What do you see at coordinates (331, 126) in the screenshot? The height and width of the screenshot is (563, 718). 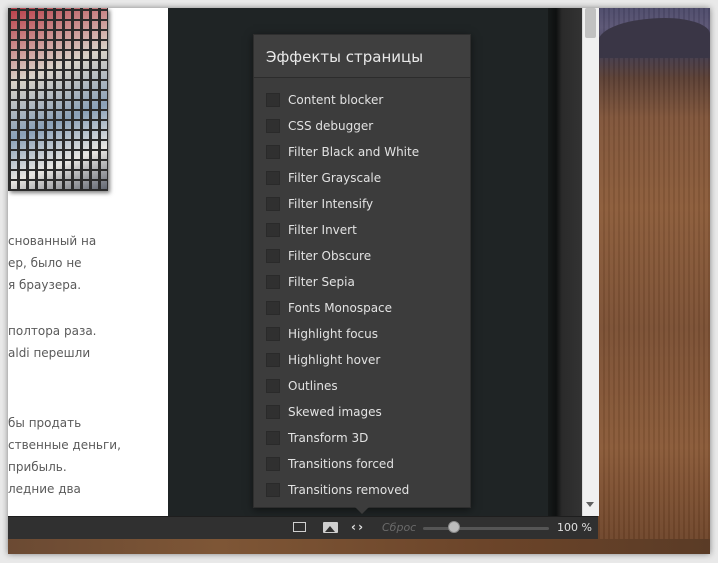 I see `effect-label: CSS debugger` at bounding box center [331, 126].